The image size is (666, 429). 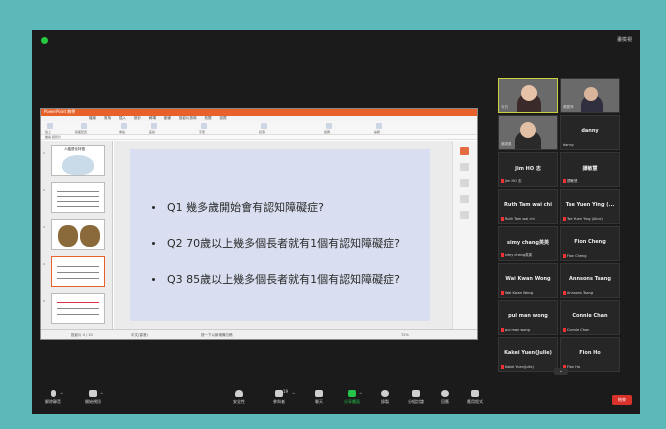 I want to click on participant-name: simy chang英英, so click(x=528, y=243).